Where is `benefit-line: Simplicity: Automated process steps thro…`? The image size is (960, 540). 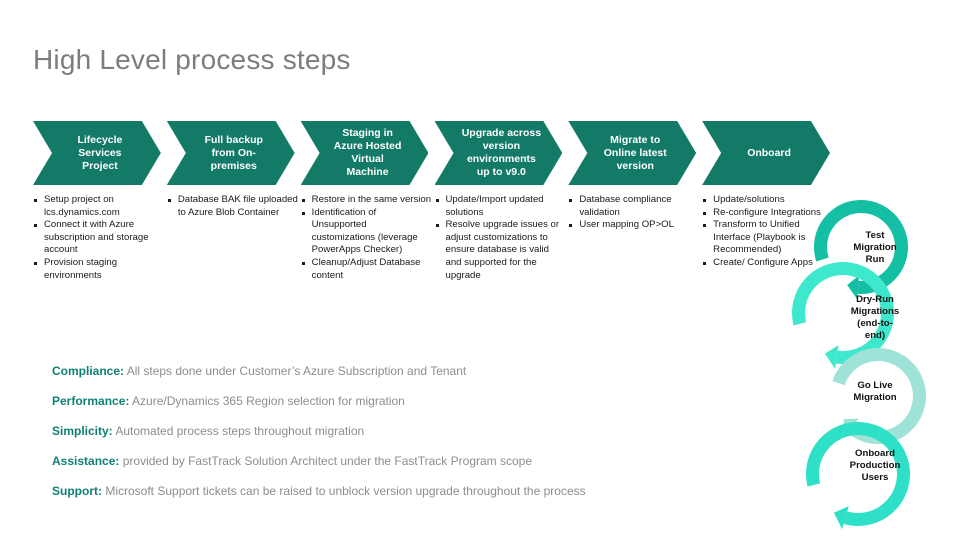
benefit-line: Simplicity: Automated process steps thro… is located at coordinates (382, 438).